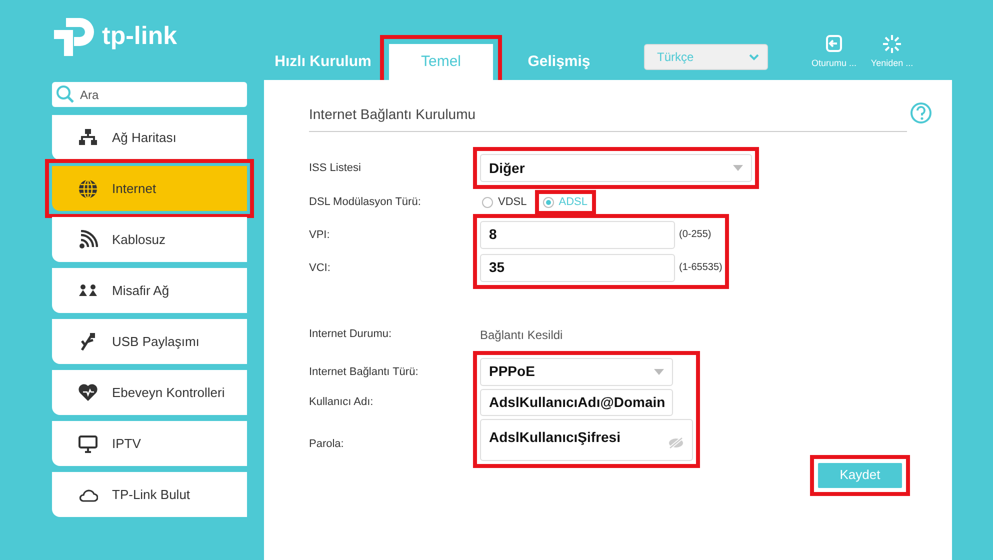 The height and width of the screenshot is (560, 993). Describe the element at coordinates (88, 444) in the screenshot. I see `monitor-icon` at that location.